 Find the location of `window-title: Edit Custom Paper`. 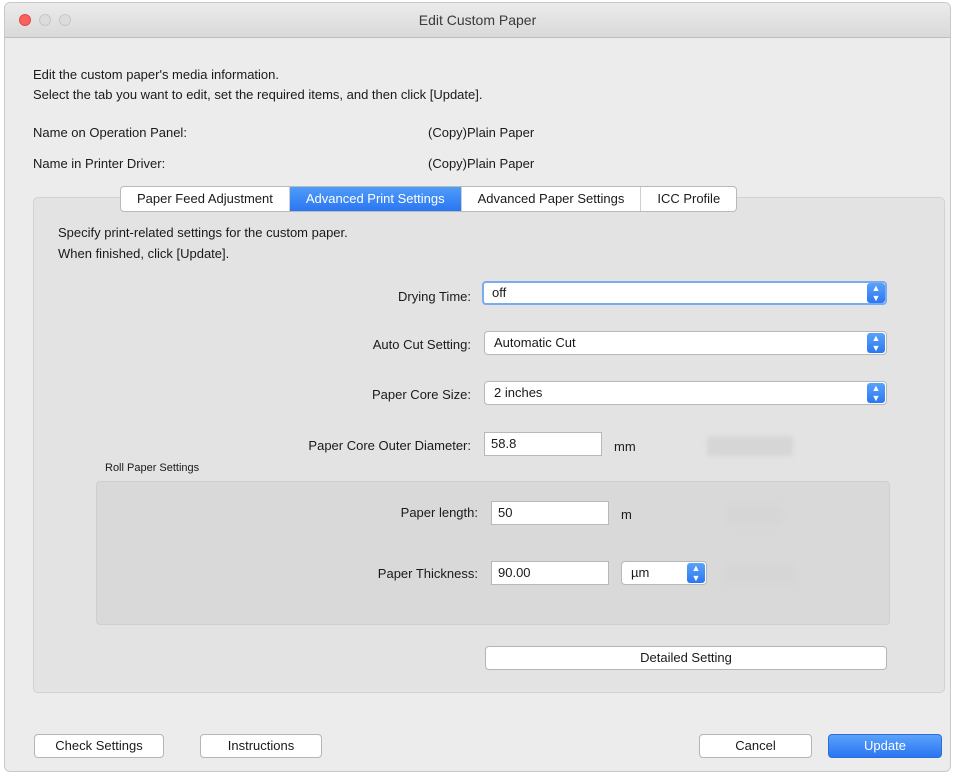

window-title: Edit Custom Paper is located at coordinates (477, 20).